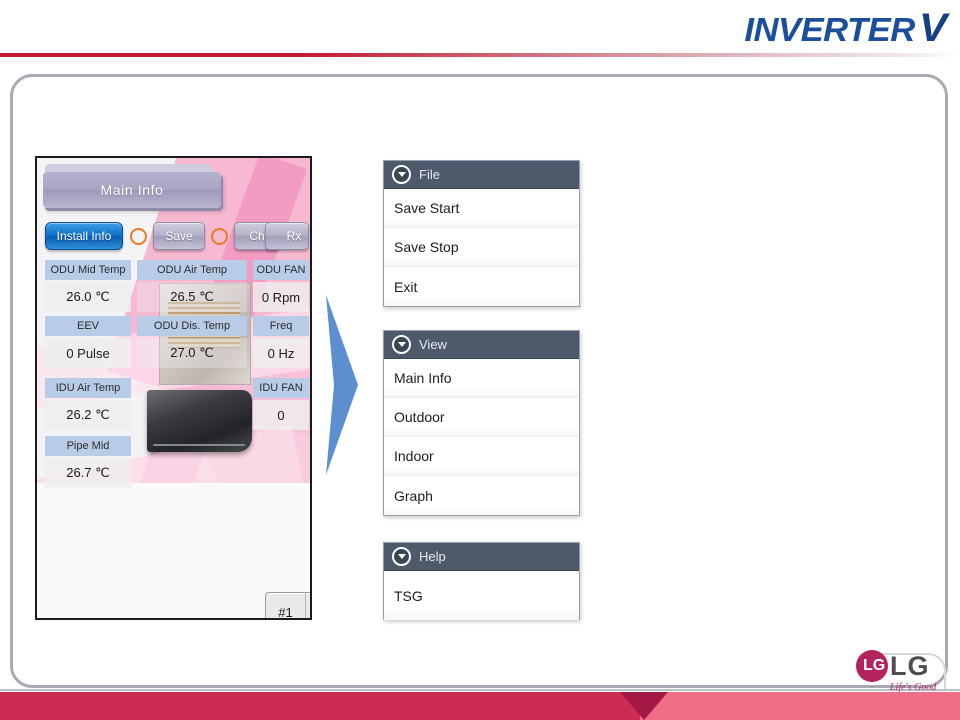 This screenshot has width=960, height=720. I want to click on indoor-unit-select-value: #1, so click(285, 612).